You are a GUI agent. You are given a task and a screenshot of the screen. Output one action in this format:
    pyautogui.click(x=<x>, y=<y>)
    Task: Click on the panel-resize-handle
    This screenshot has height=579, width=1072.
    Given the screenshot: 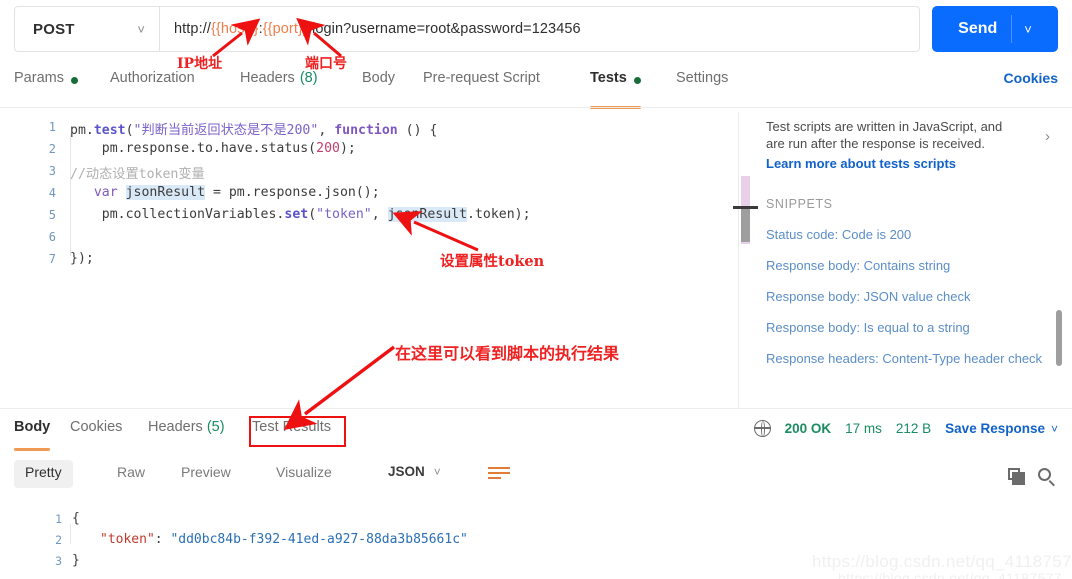 What is the action you would take?
    pyautogui.click(x=745, y=207)
    